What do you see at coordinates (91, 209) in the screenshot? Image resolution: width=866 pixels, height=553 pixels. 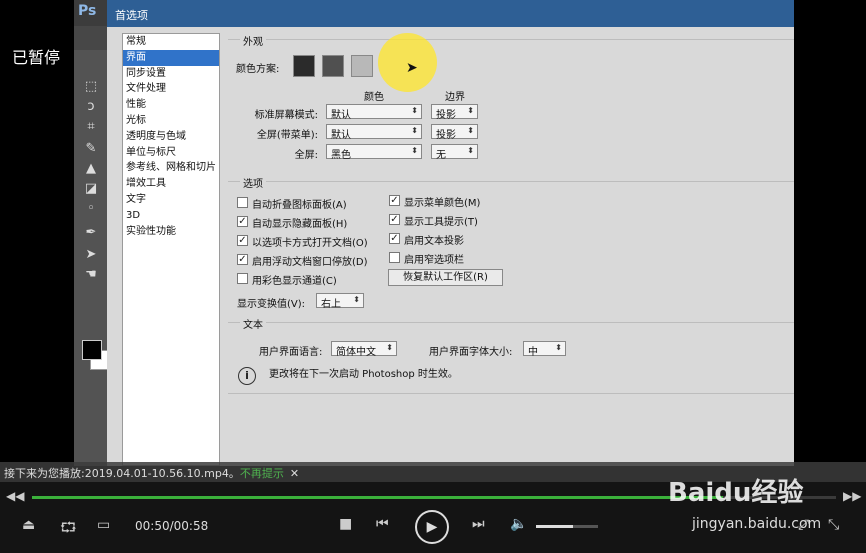 I see `blur-tool-icon: ◦` at bounding box center [91, 209].